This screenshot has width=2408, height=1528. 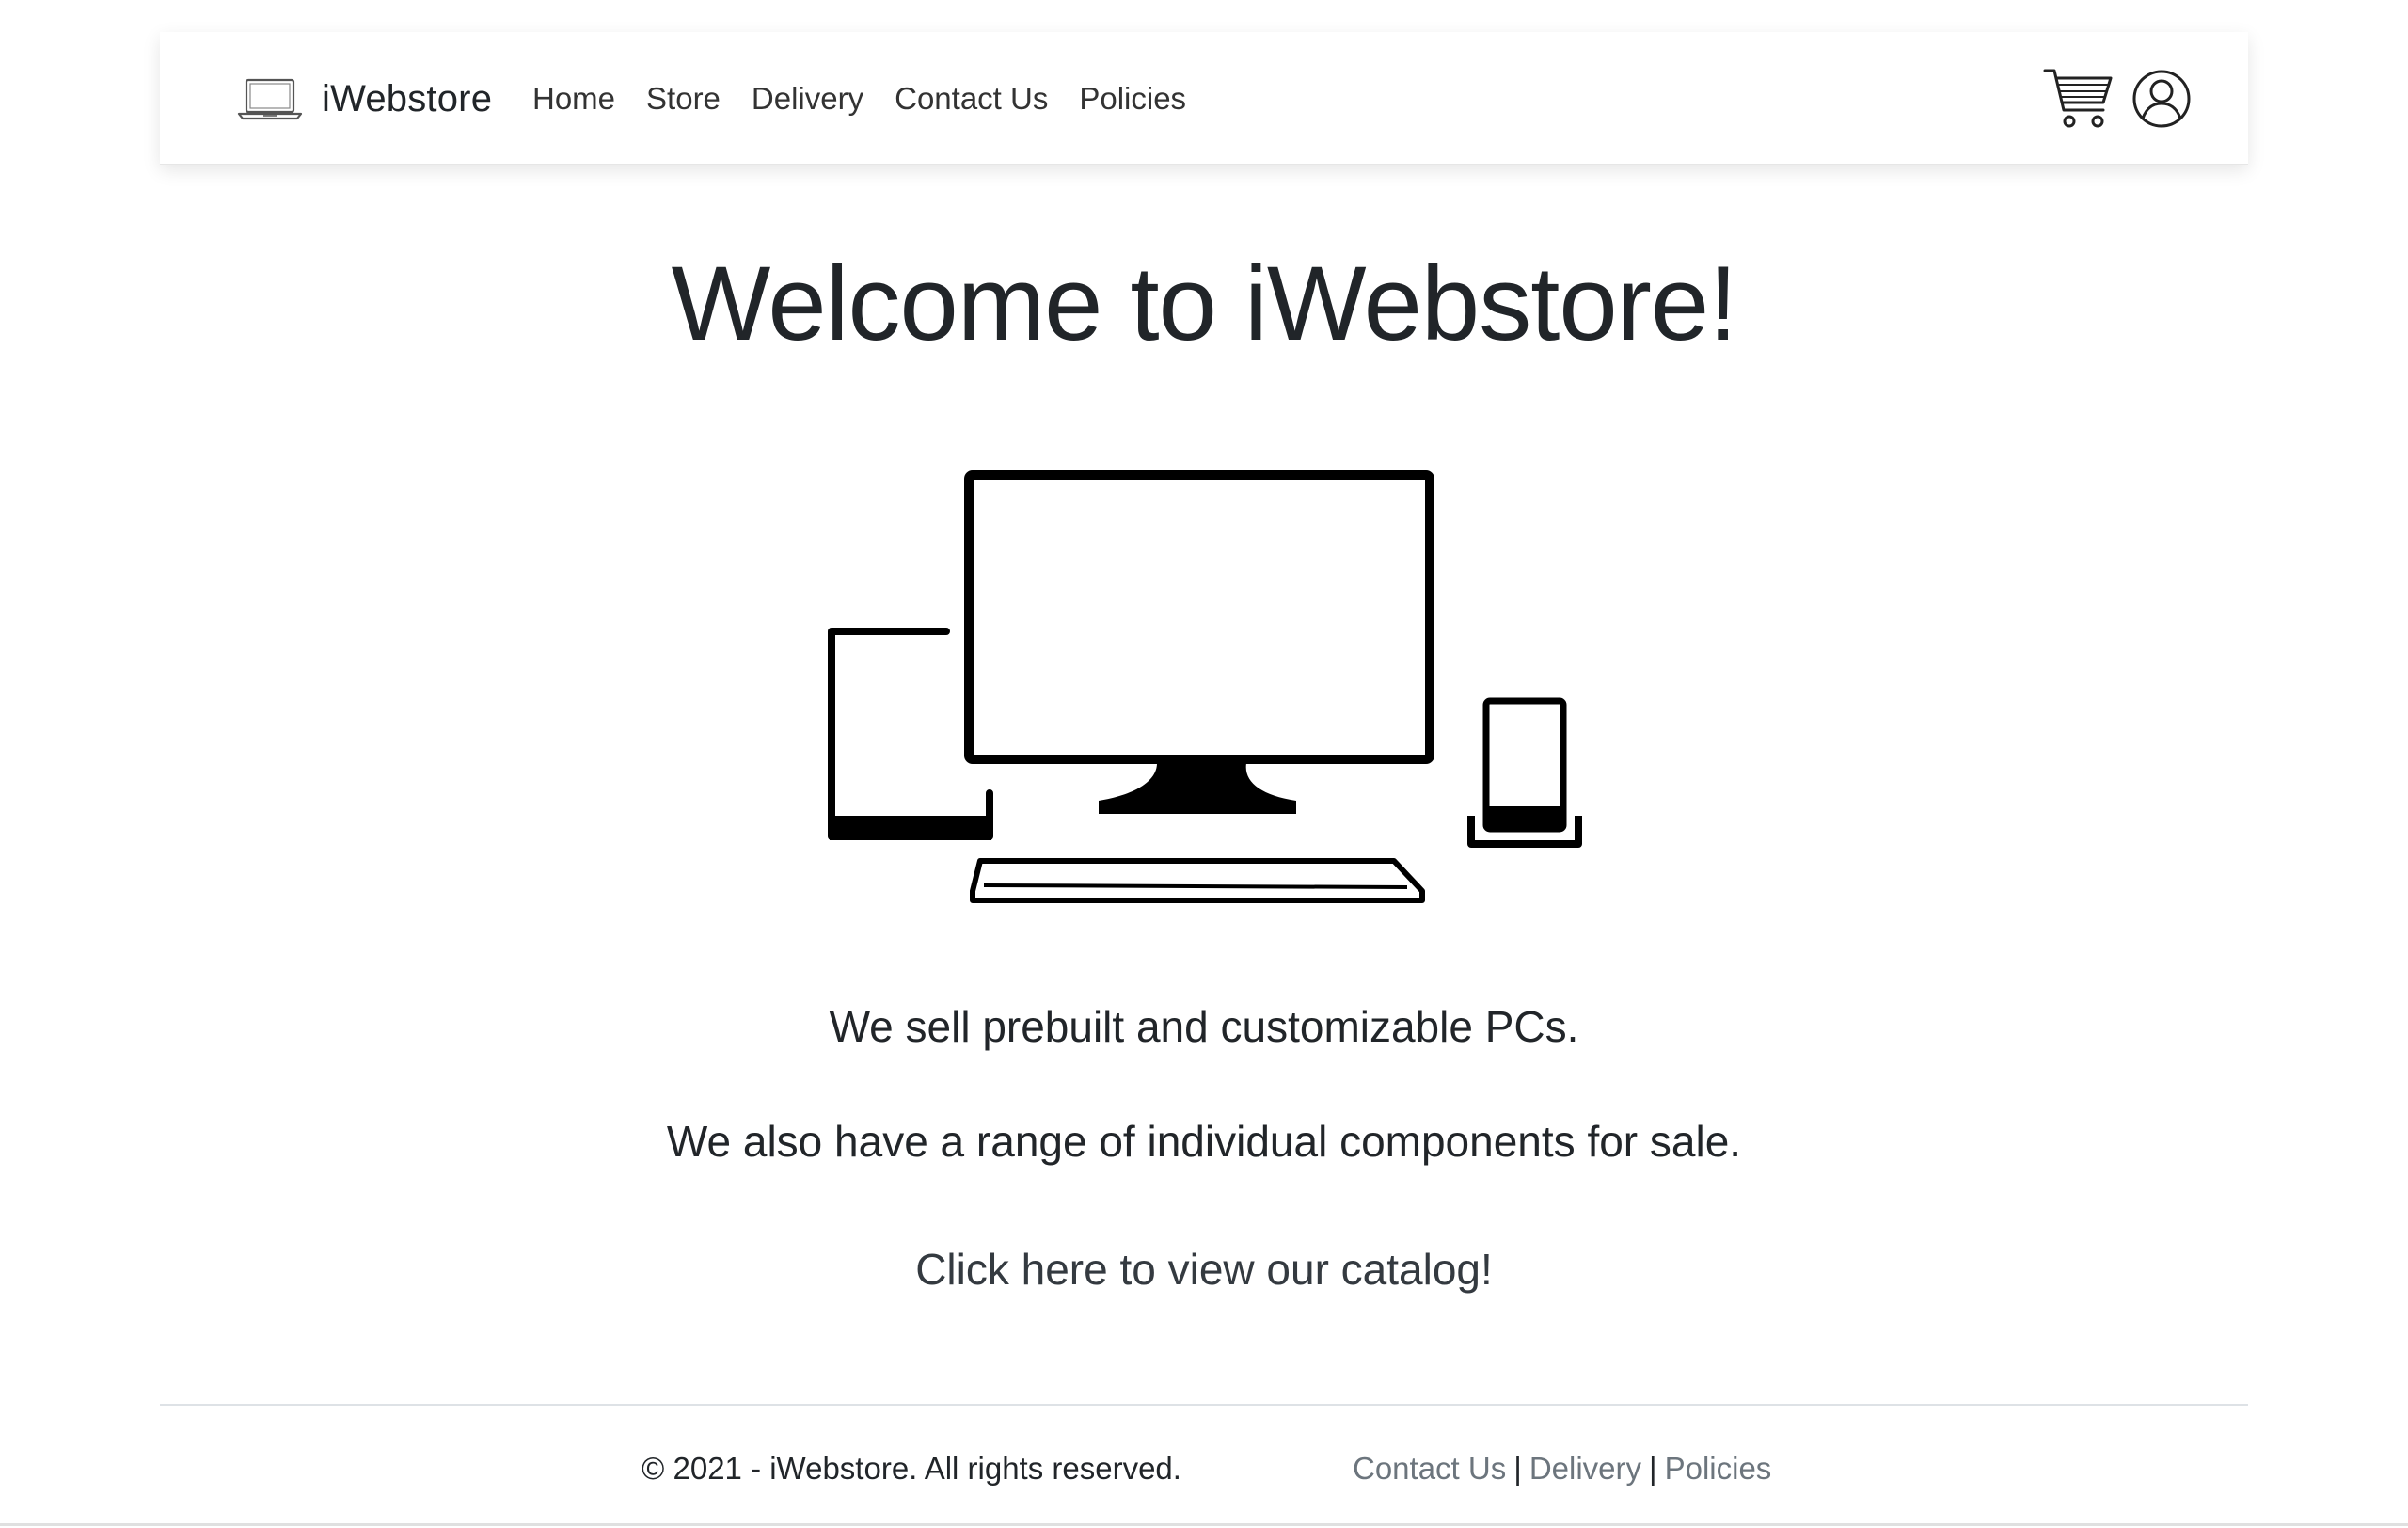 I want to click on user-circle-icon, so click(x=2161, y=99).